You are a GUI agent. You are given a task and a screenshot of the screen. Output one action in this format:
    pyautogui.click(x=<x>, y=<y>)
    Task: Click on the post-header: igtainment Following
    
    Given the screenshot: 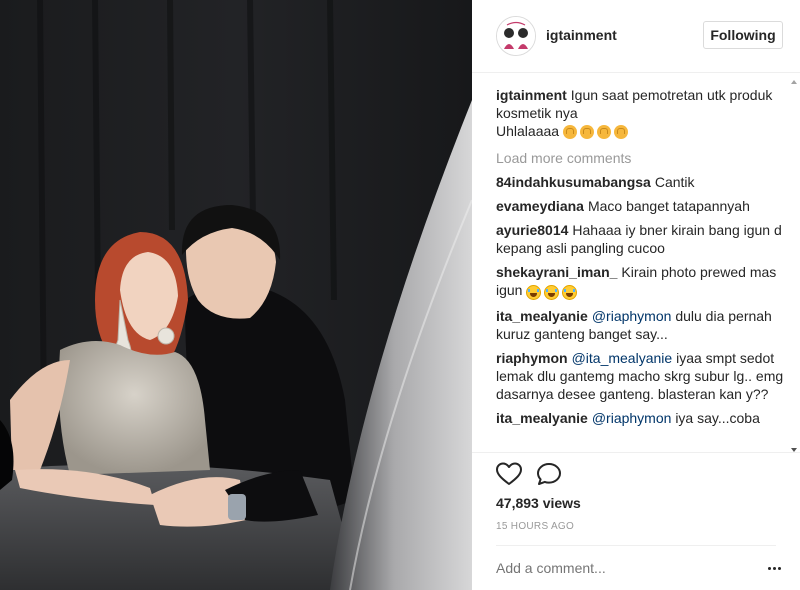 What is the action you would take?
    pyautogui.click(x=636, y=36)
    